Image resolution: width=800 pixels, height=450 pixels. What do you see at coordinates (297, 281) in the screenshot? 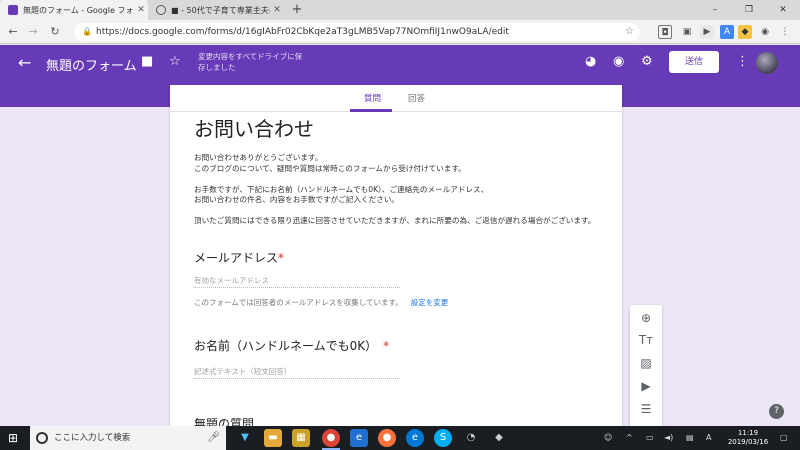
I see `email-field: 有効なメールアドレス` at bounding box center [297, 281].